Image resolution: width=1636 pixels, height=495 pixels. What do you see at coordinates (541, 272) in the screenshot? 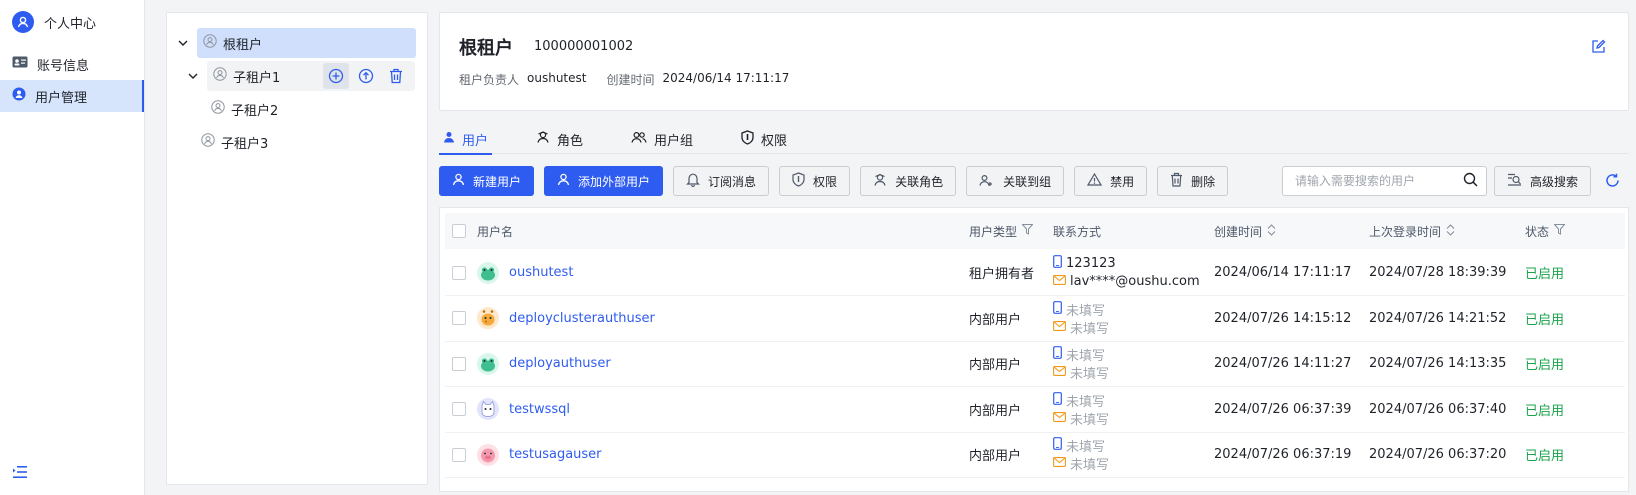
I see `username-link: oushutest` at bounding box center [541, 272].